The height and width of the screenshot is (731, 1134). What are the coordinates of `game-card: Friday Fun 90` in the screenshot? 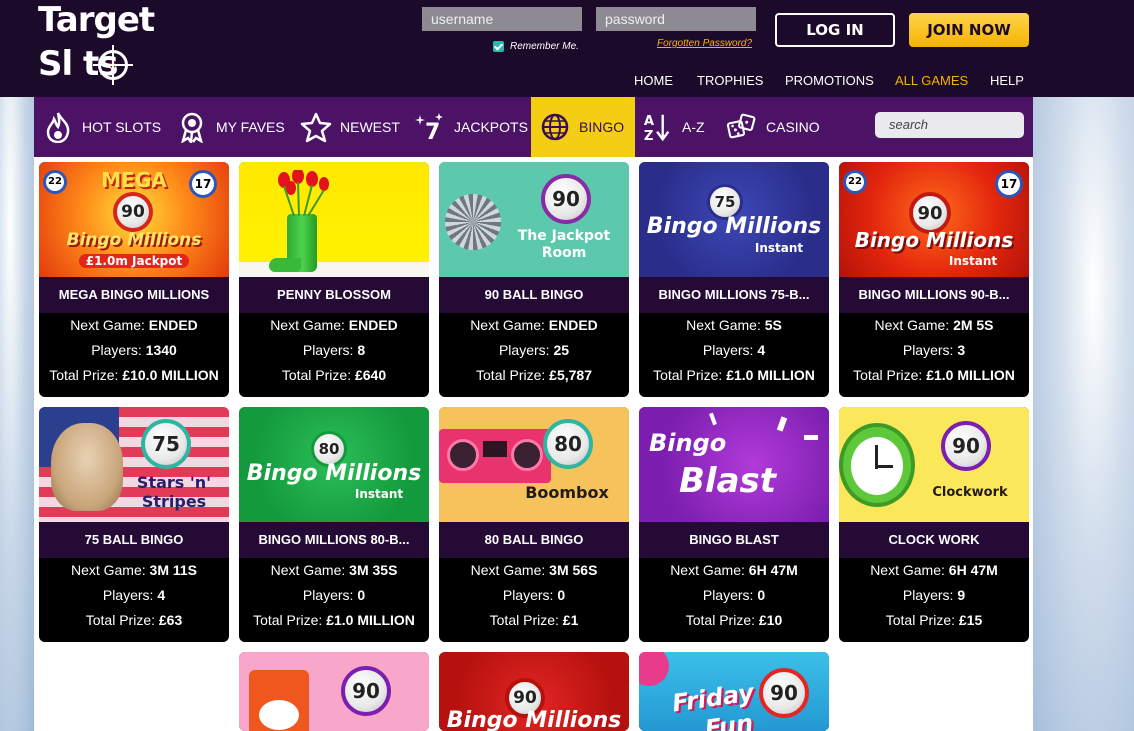 It's located at (734, 691).